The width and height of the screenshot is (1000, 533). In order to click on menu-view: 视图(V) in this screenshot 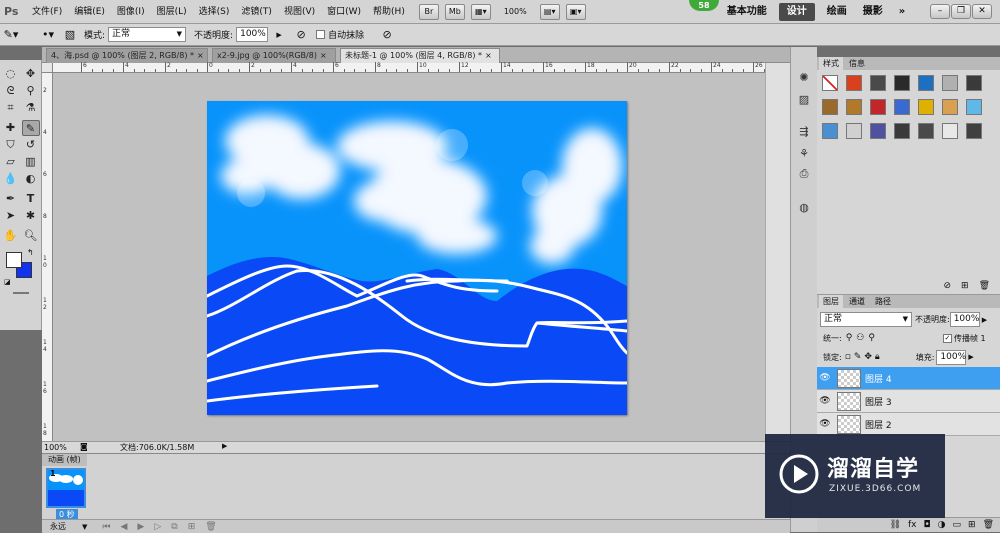, I will do `click(299, 12)`.